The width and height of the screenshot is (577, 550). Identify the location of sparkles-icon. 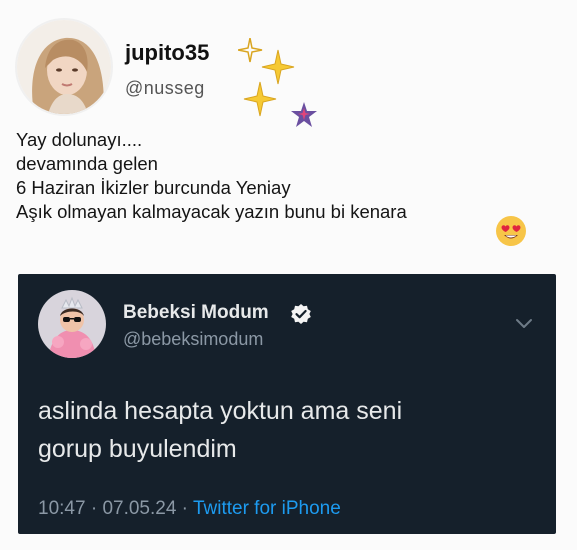
(277, 82).